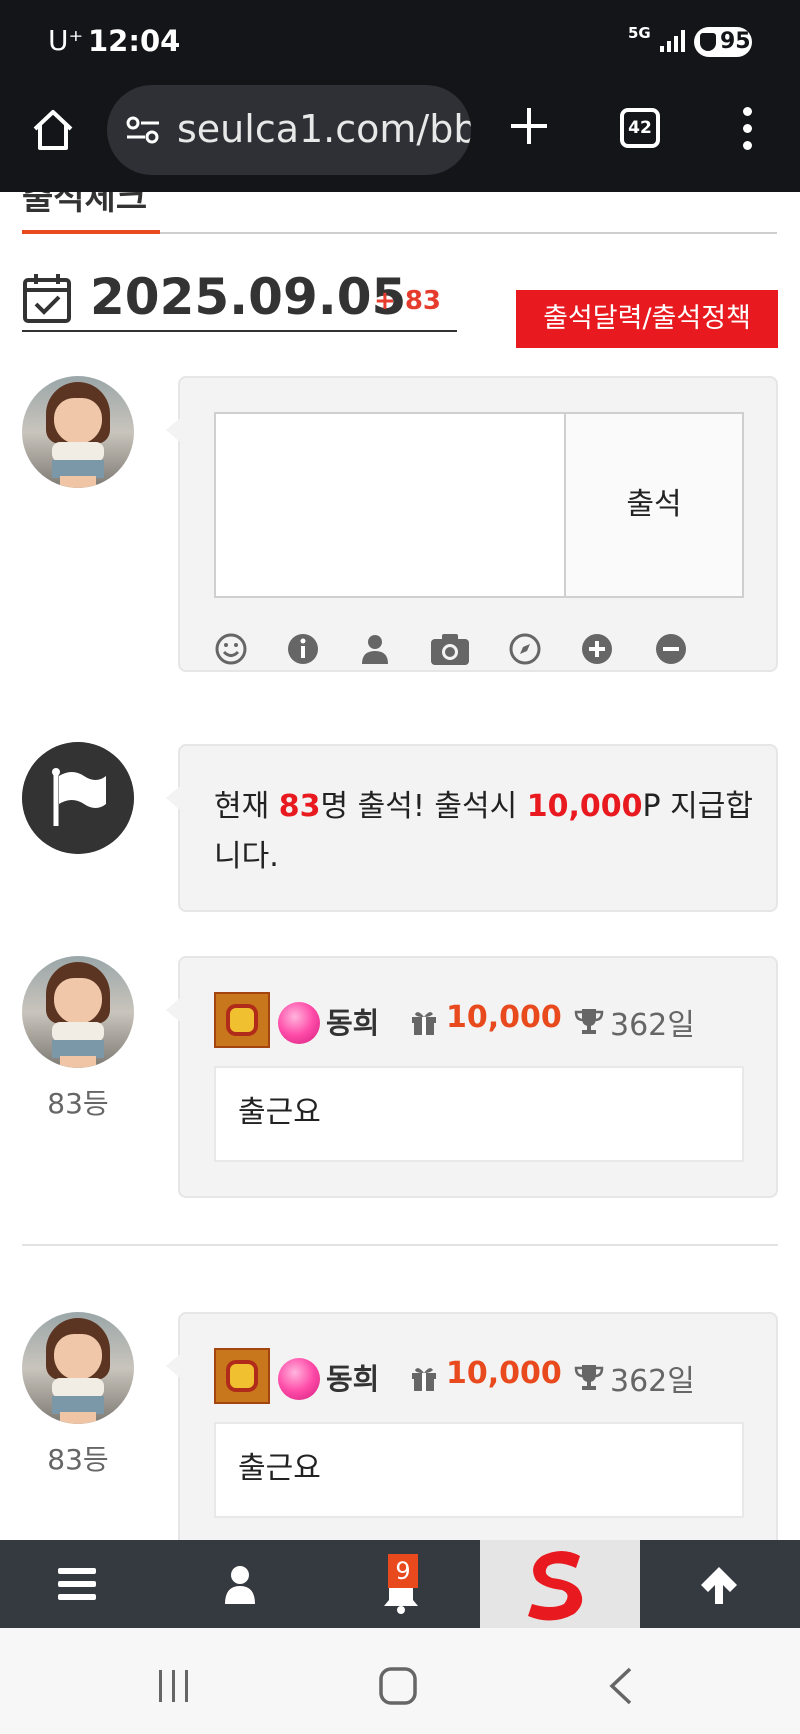 The image size is (800, 1734). I want to click on compass-icon, so click(525, 649).